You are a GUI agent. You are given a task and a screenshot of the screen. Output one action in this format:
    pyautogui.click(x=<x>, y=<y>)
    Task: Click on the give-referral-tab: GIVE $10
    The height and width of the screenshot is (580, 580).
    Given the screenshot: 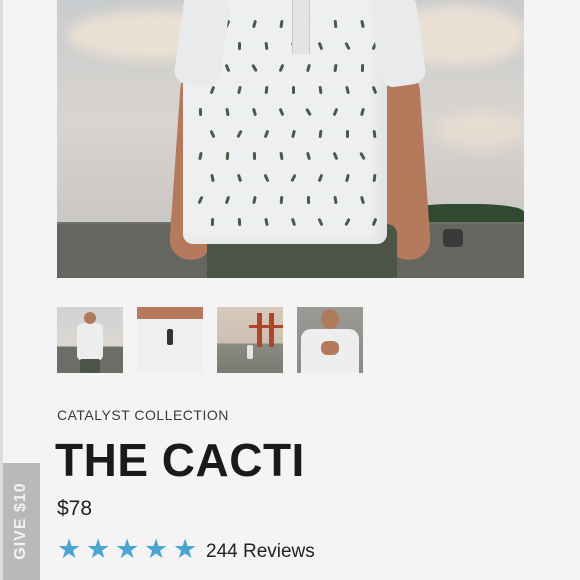 What is the action you would take?
    pyautogui.click(x=21, y=521)
    